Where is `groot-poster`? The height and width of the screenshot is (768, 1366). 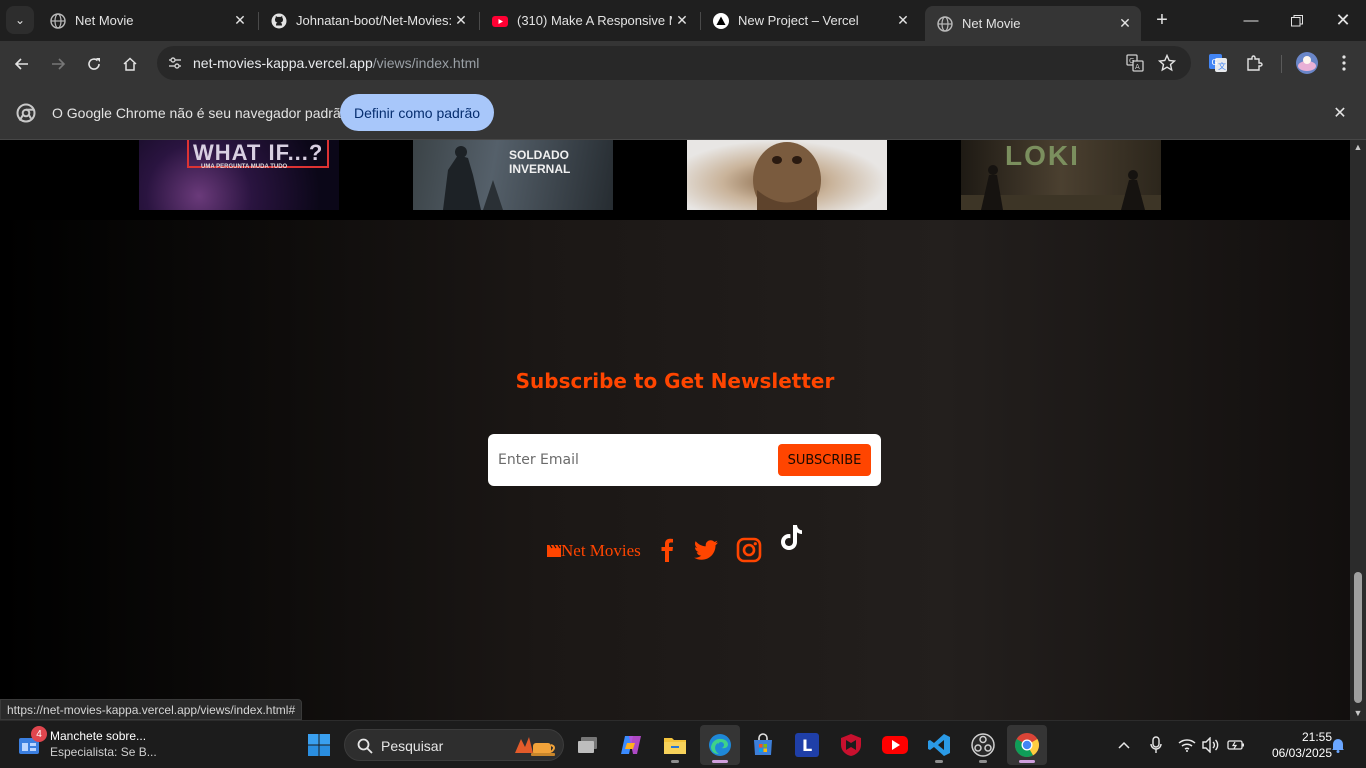 groot-poster is located at coordinates (787, 175).